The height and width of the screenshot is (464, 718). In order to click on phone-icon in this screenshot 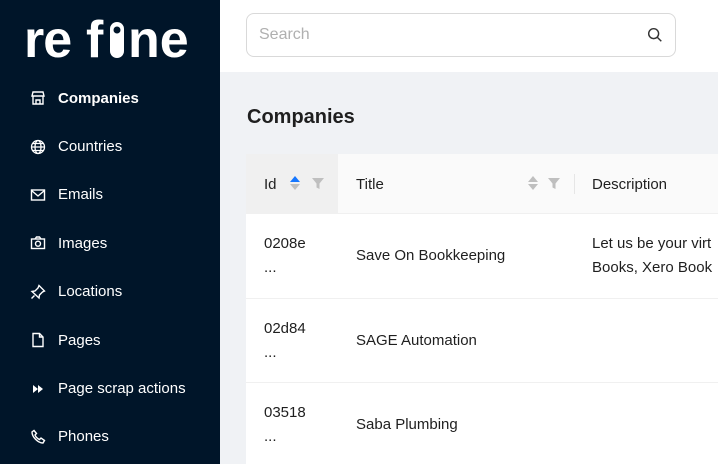, I will do `click(38, 437)`.